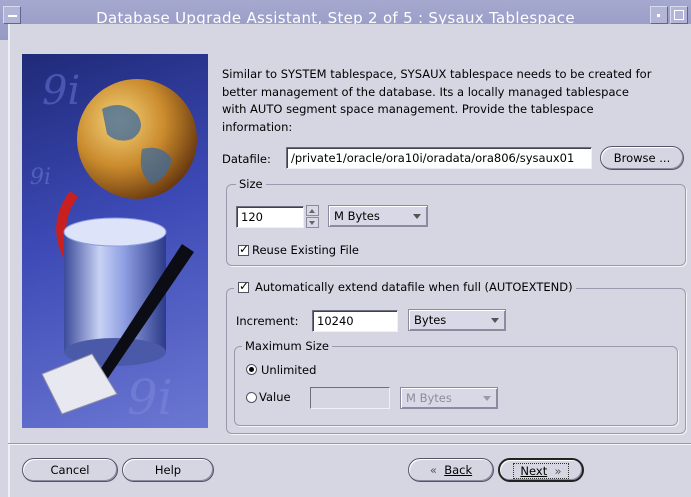 This screenshot has height=497, width=691. What do you see at coordinates (150, 398) in the screenshot?
I see `watermark-9i-bottom: 9i` at bounding box center [150, 398].